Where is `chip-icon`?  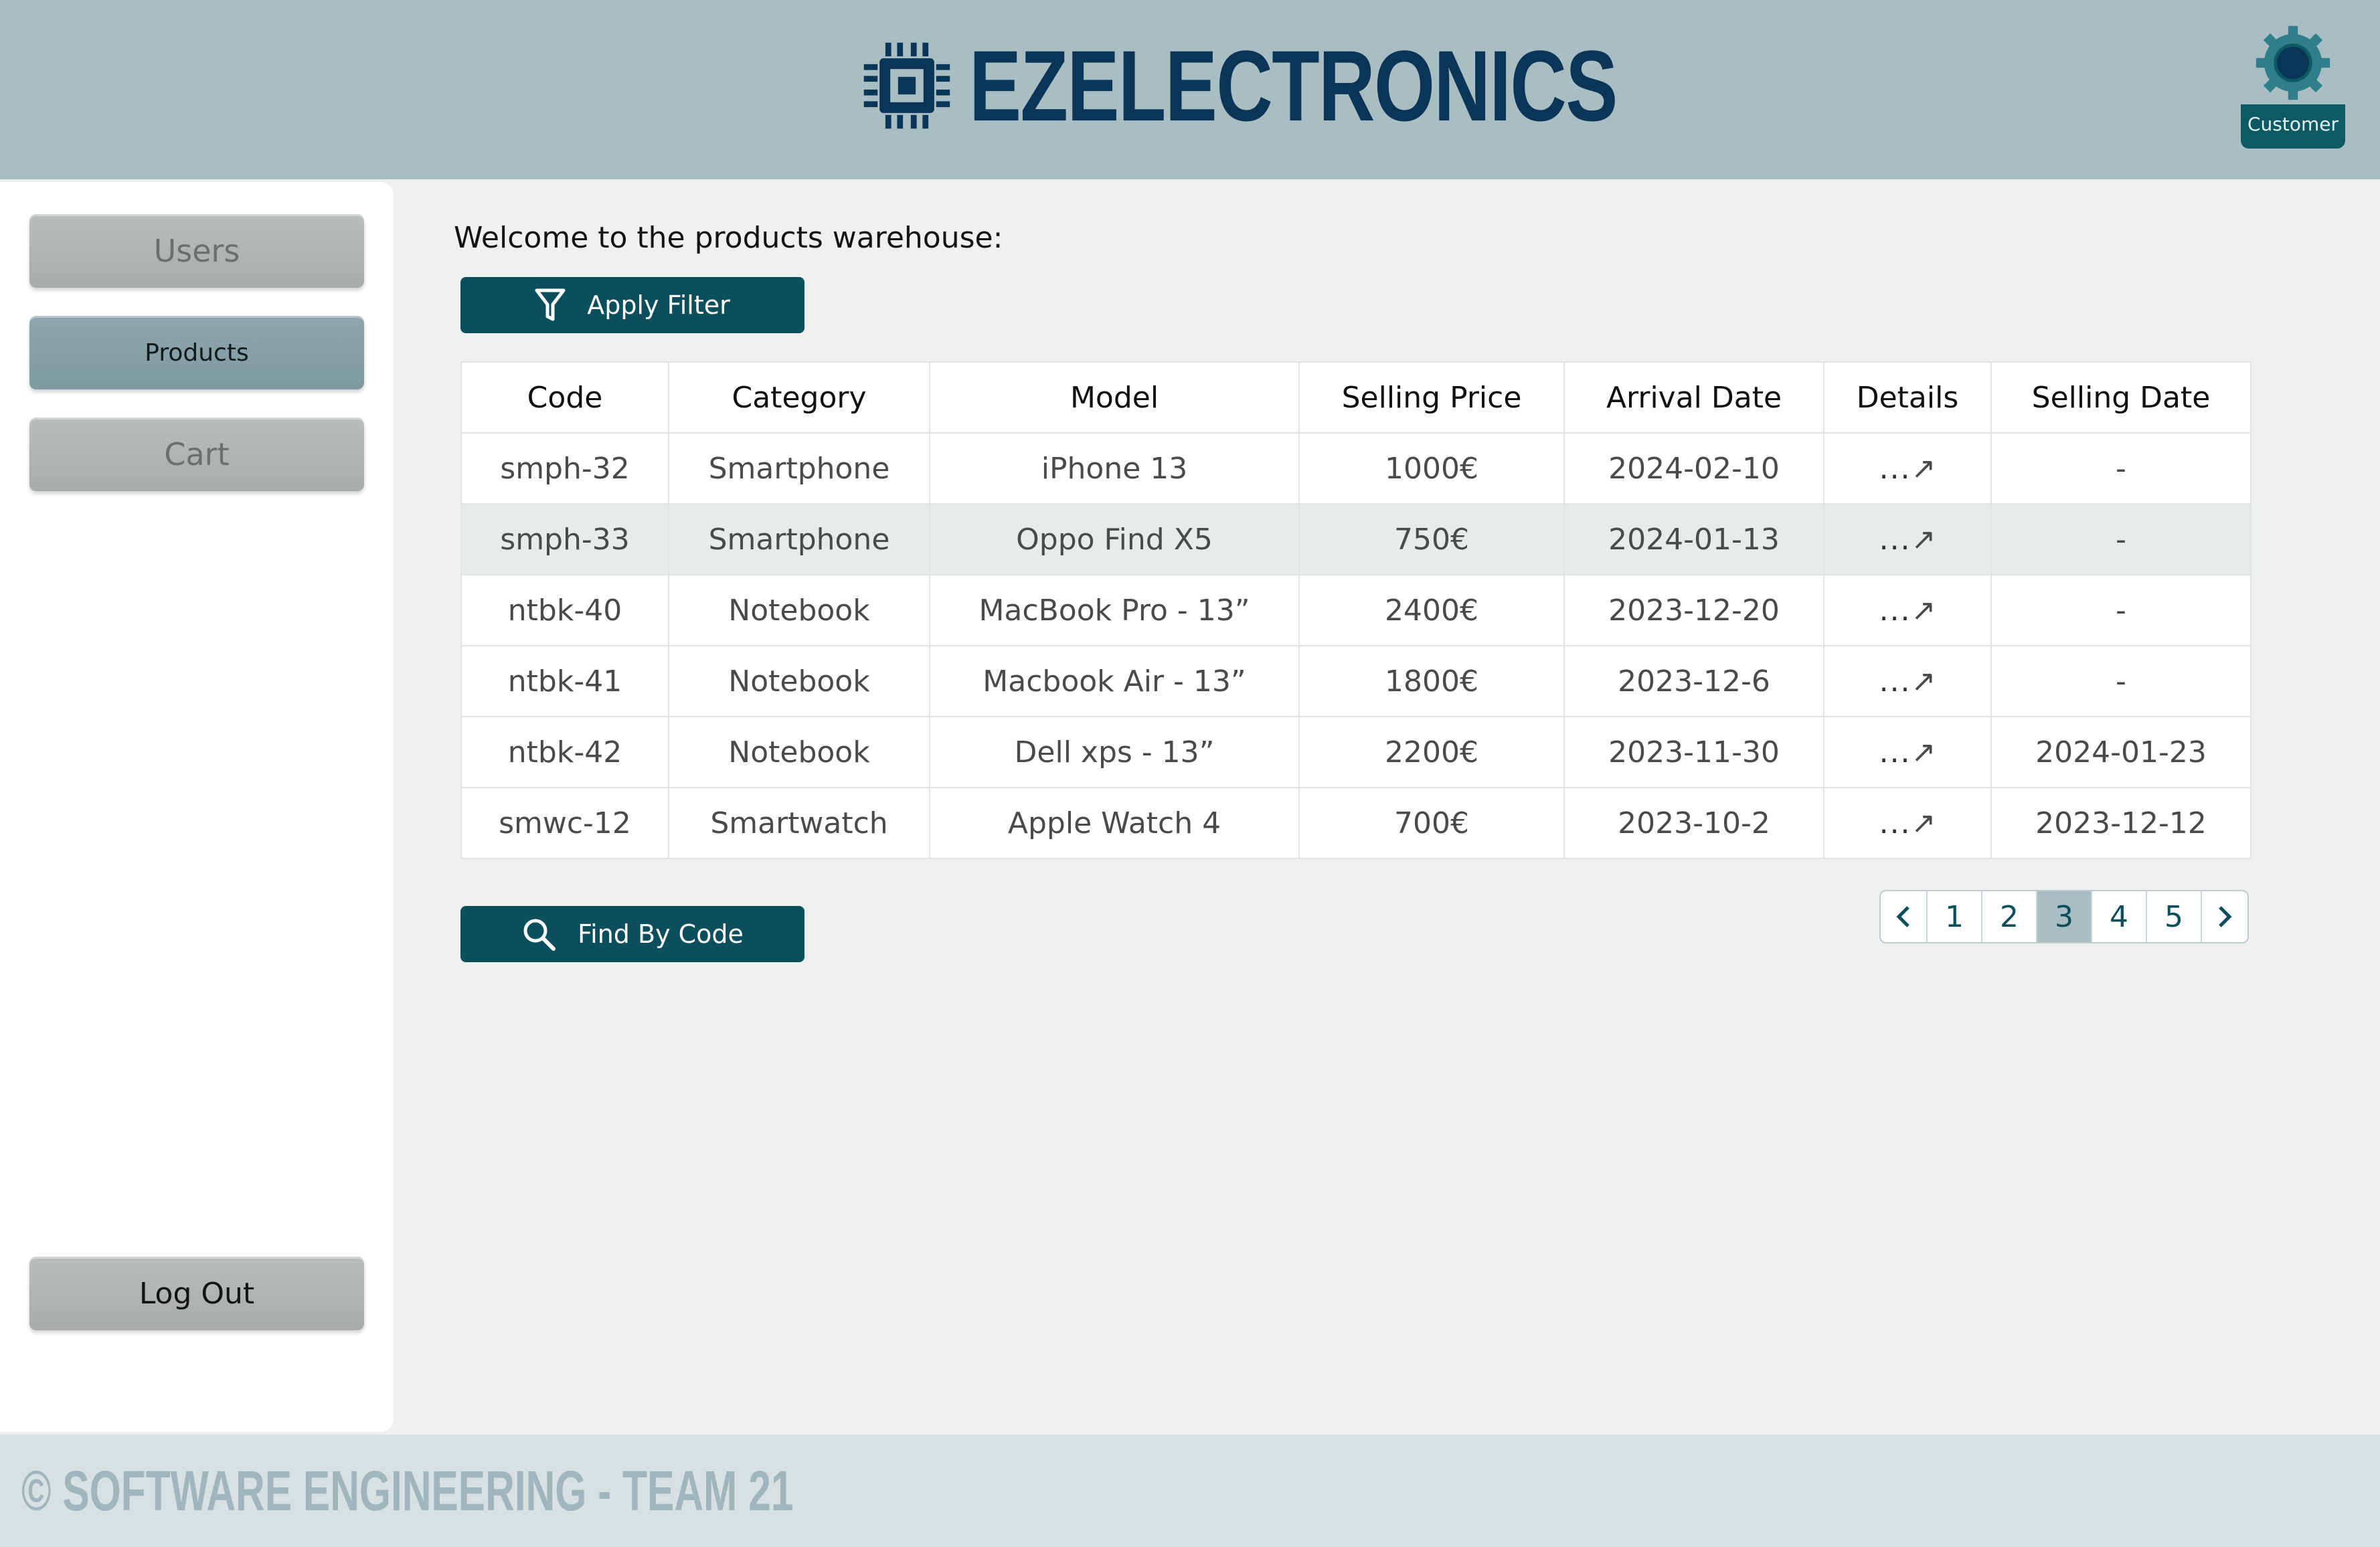 chip-icon is located at coordinates (907, 85).